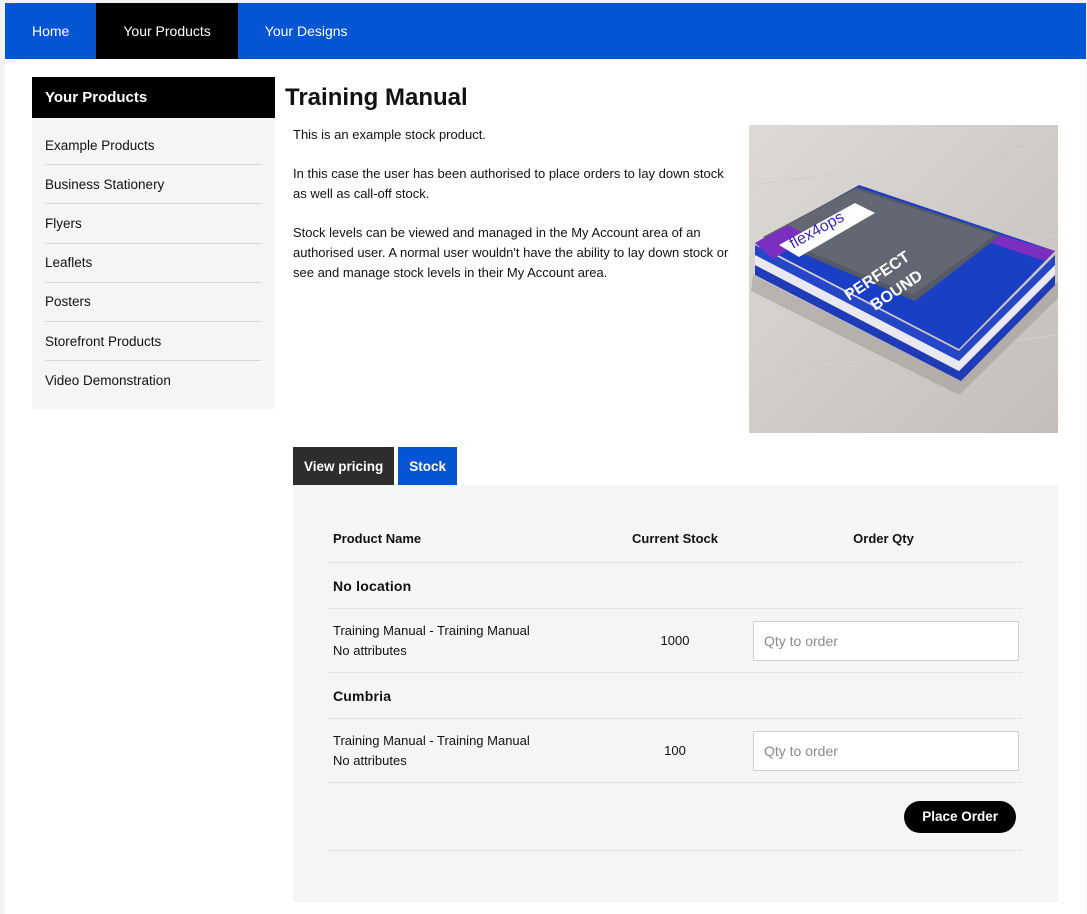  Describe the element at coordinates (167, 31) in the screenshot. I see `nav-your-products: Your Products` at that location.